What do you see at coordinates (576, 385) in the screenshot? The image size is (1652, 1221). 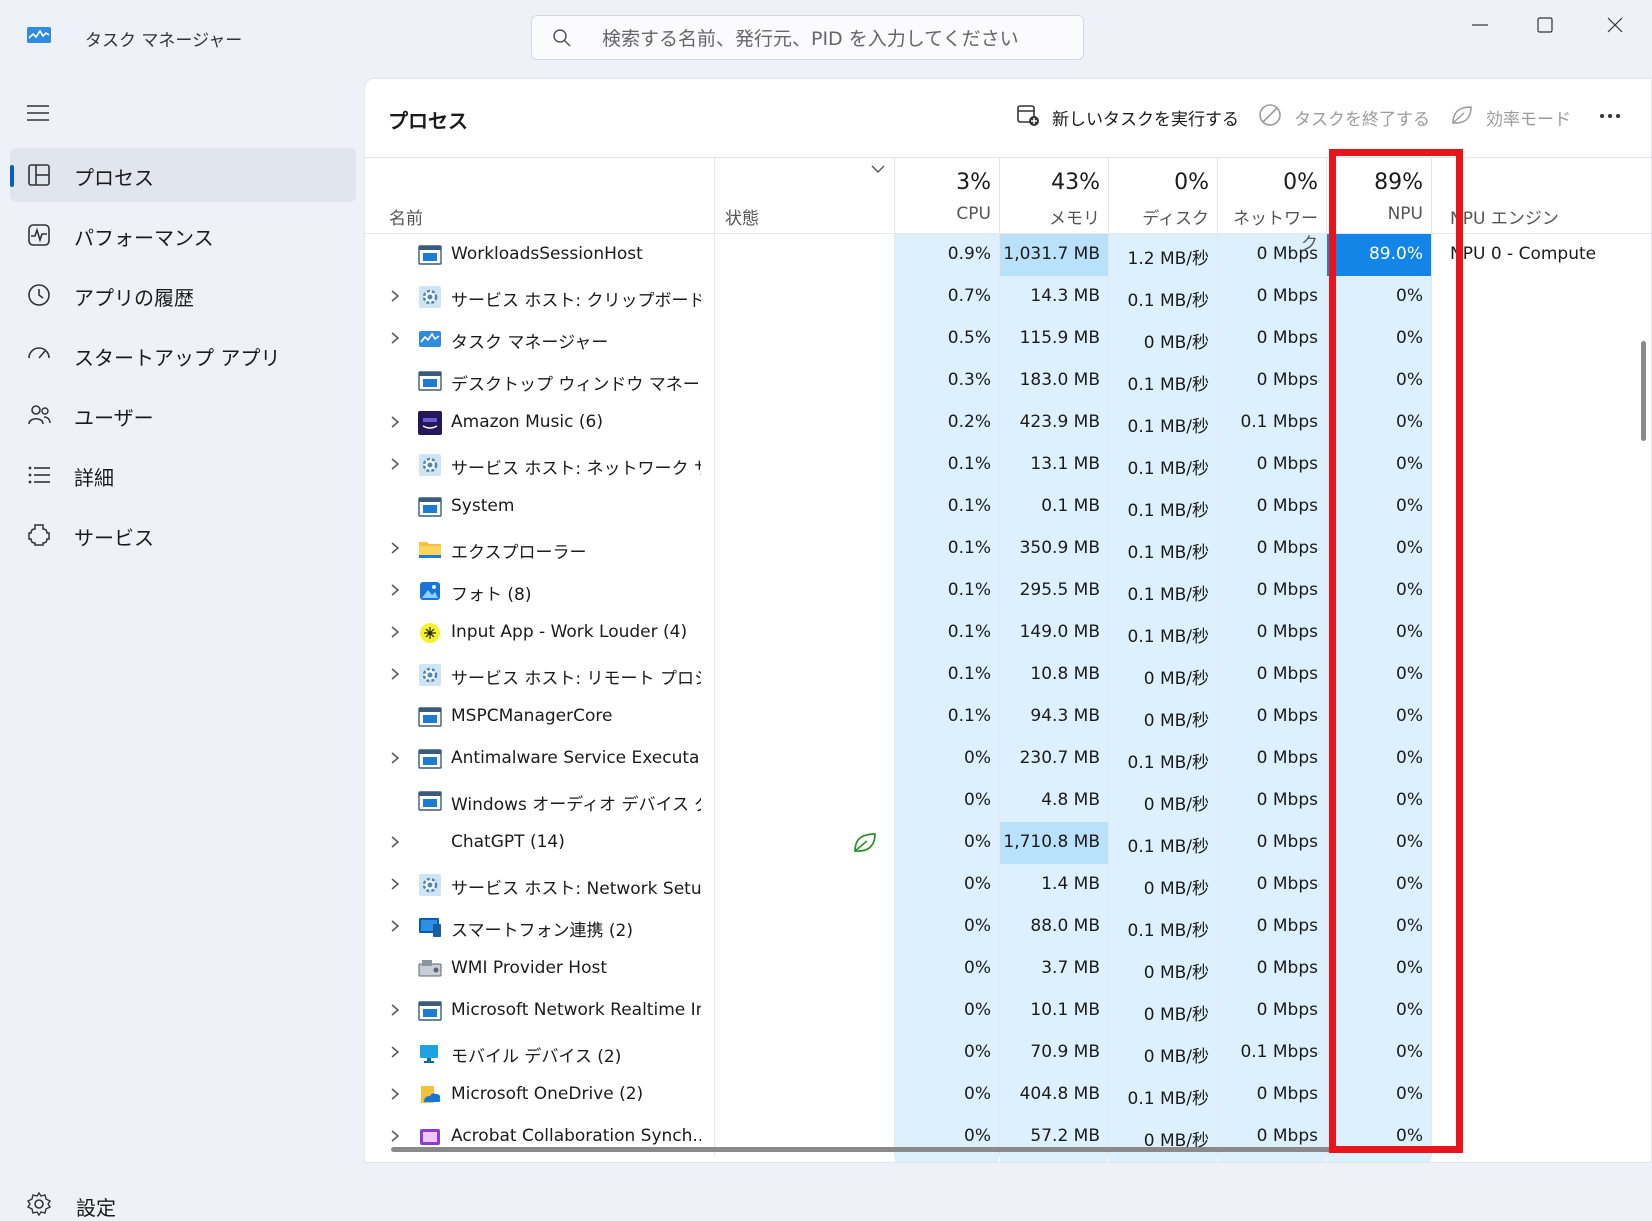 I see `process-name: デスクトップ ウィンドウ マネージャー` at bounding box center [576, 385].